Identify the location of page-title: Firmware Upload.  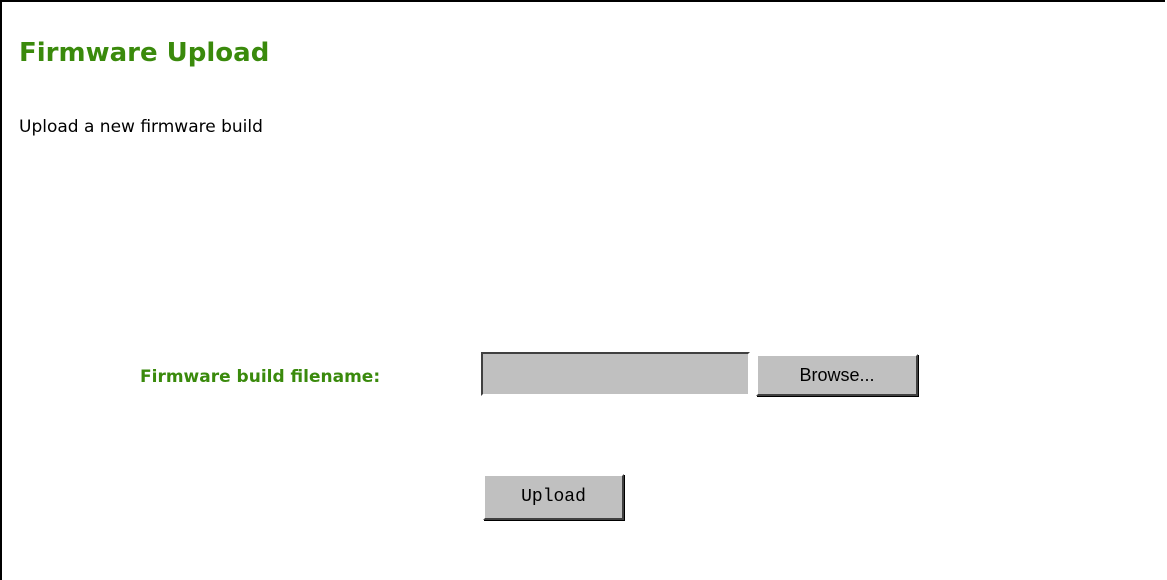
(144, 53).